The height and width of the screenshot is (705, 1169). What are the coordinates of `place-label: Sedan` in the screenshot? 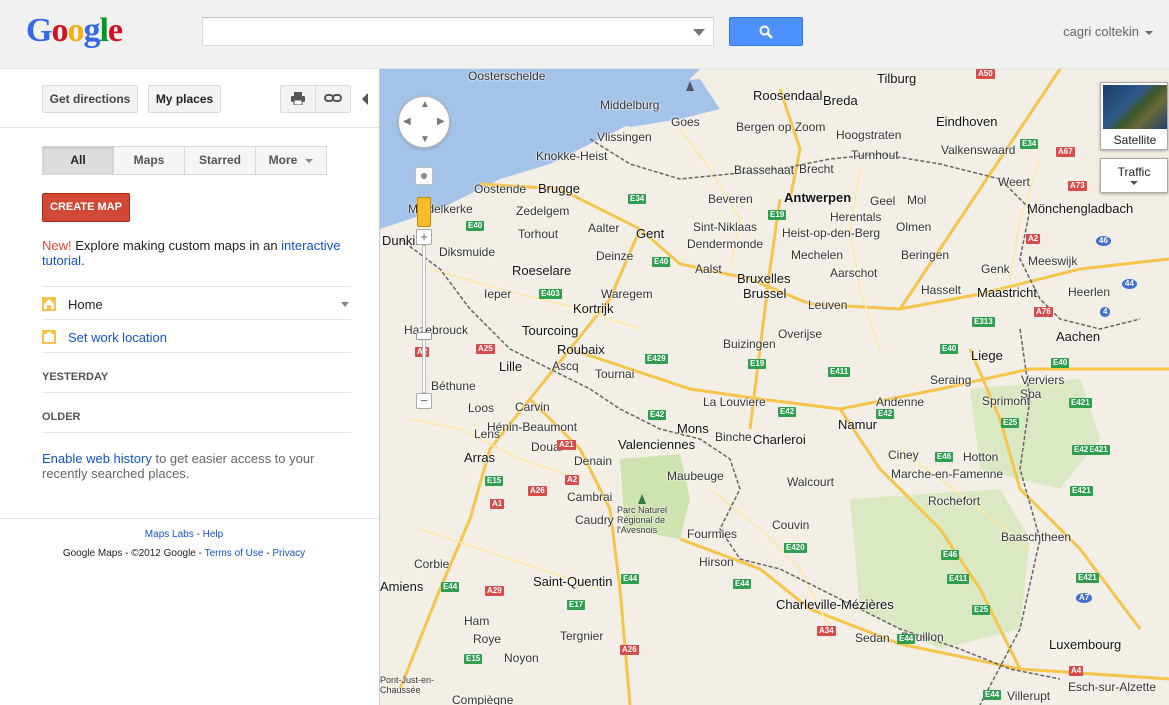 It's located at (872, 638).